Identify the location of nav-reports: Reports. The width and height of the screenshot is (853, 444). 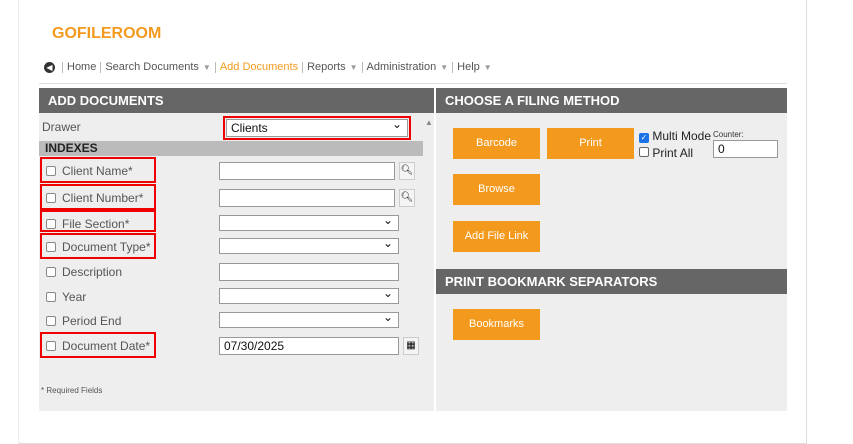
(326, 67).